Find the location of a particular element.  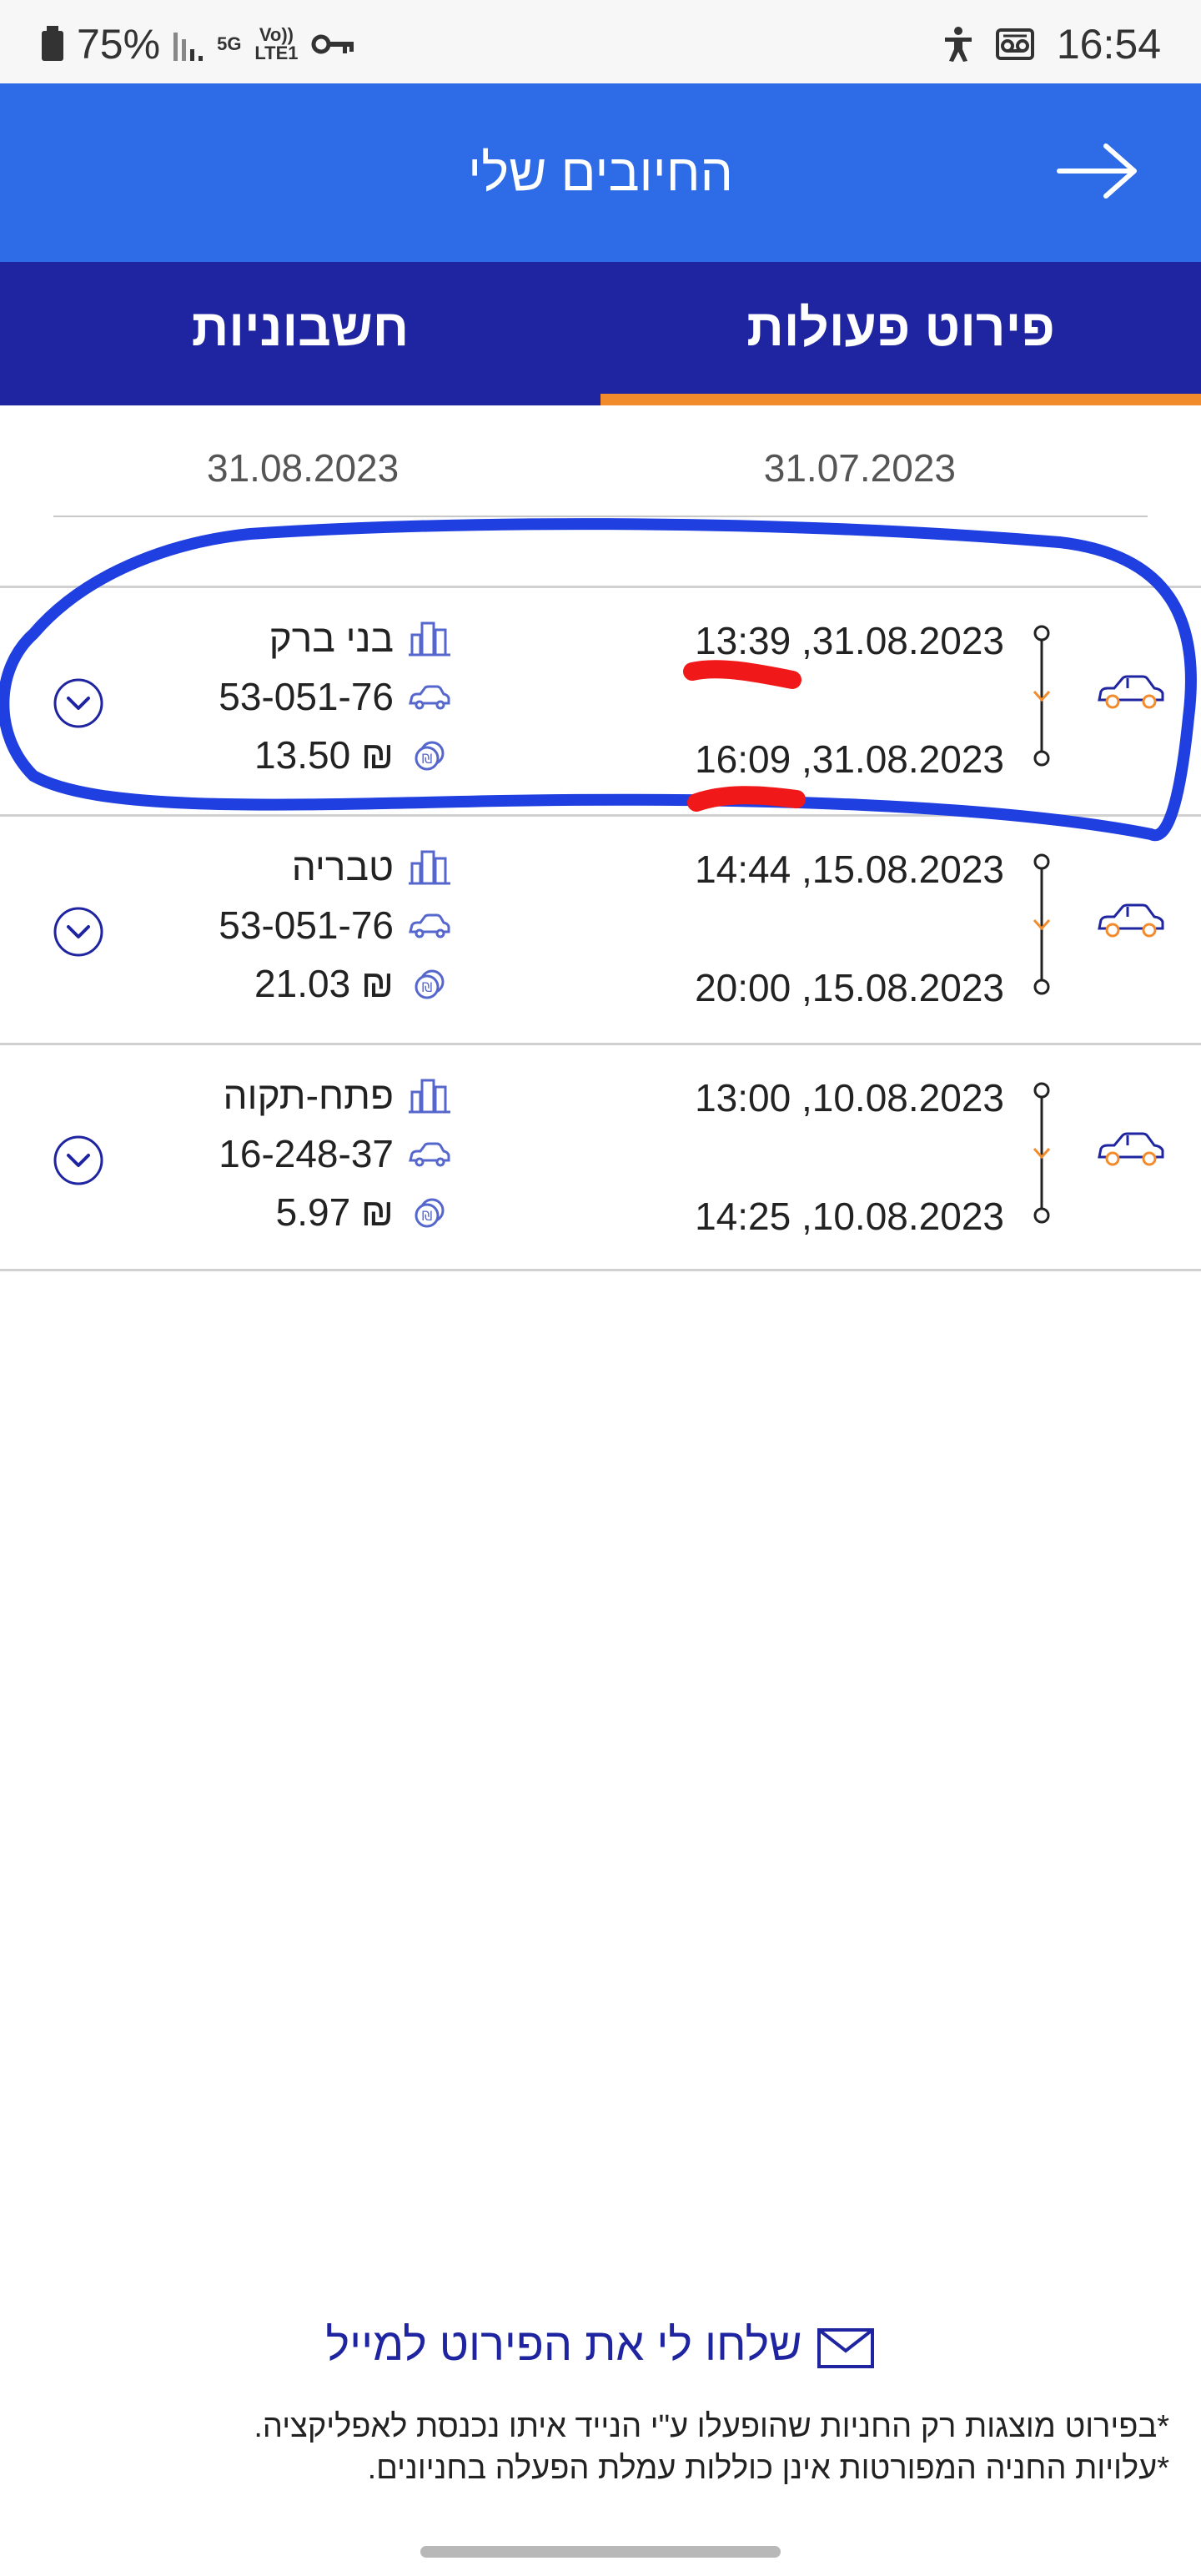

app-header: החיובים שלי is located at coordinates (601, 172).